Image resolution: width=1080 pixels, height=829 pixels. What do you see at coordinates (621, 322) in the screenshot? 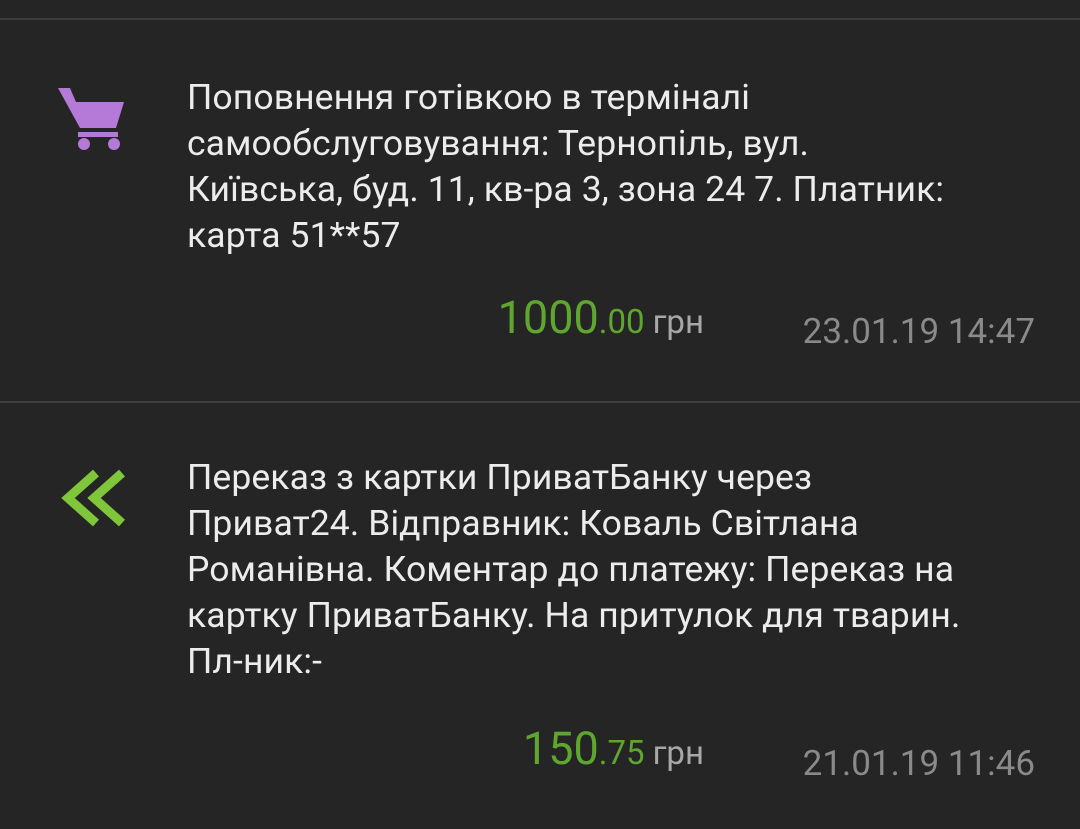
I see `amount-fraction: .00` at bounding box center [621, 322].